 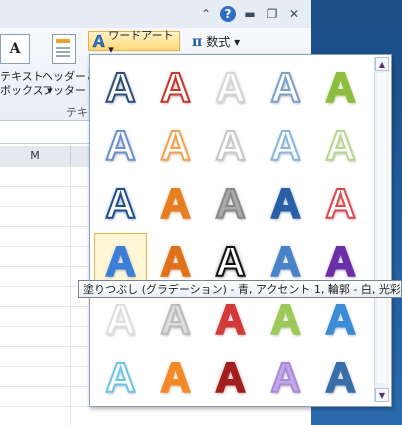 What do you see at coordinates (382, 395) in the screenshot?
I see `scroll-down-button: ▼` at bounding box center [382, 395].